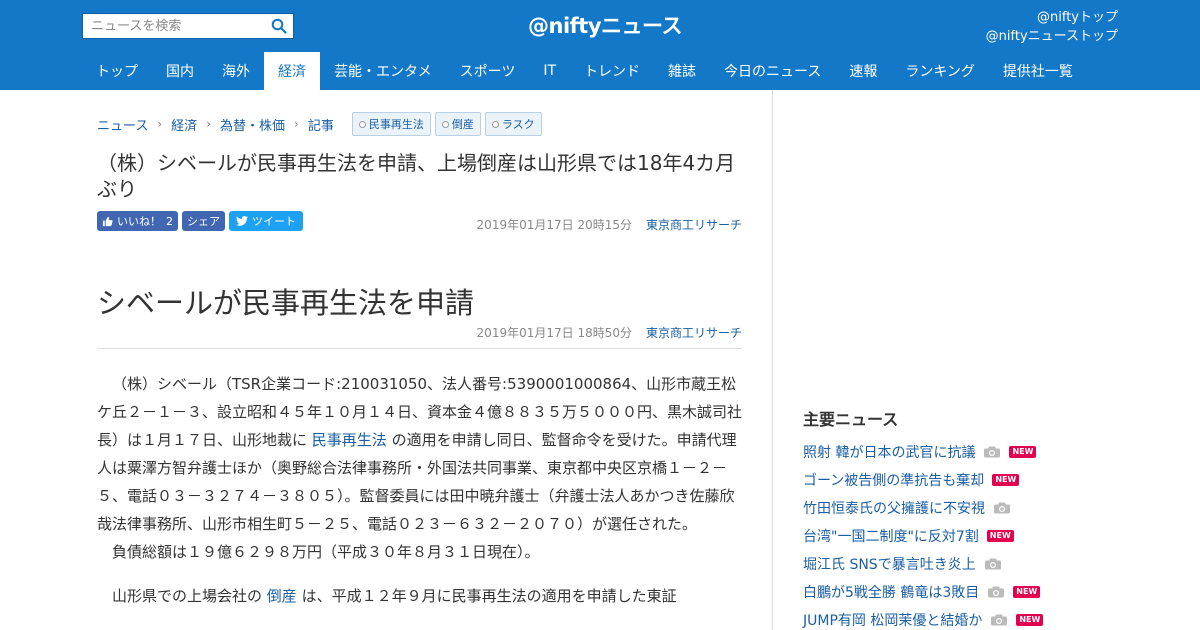  Describe the element at coordinates (184, 124) in the screenshot. I see `breadcrumb-economy: 経済` at that location.